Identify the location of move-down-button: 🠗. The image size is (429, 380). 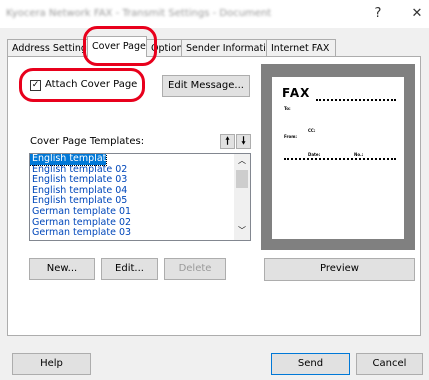
(243, 141).